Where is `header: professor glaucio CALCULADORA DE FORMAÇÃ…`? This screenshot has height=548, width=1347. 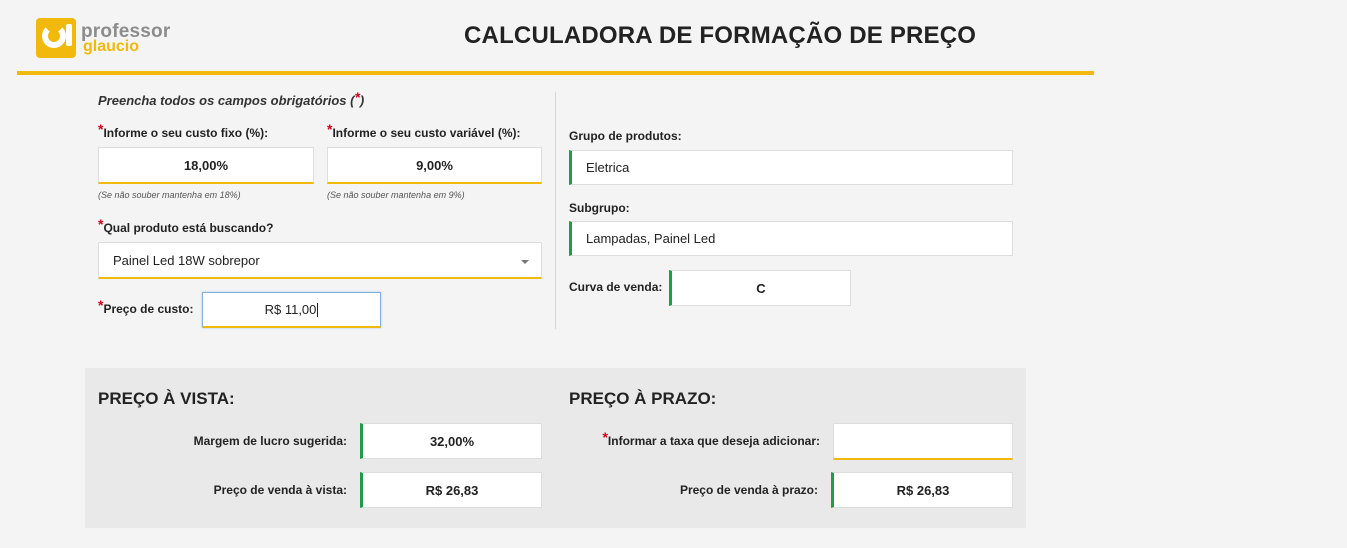 header: professor glaucio CALCULADORA DE FORMAÇÃ… is located at coordinates (555, 37).